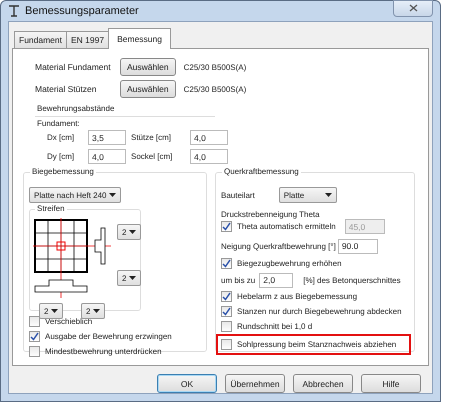  I want to click on tab: Bemessung, so click(139, 38).